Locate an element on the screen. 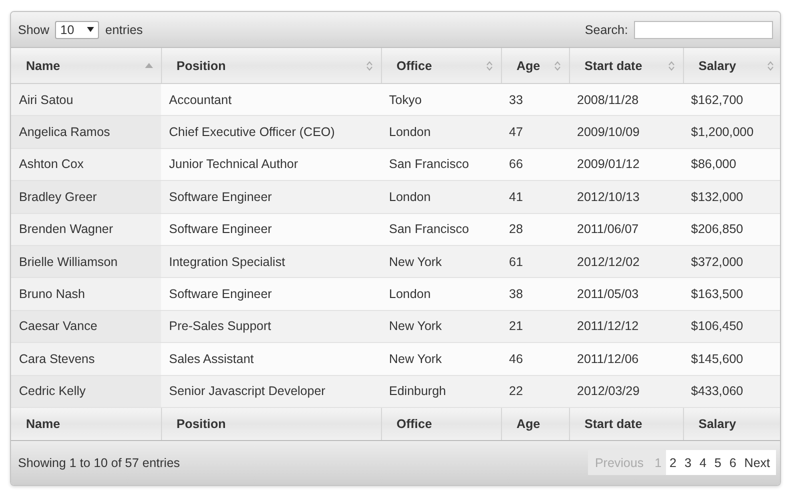  column-header: Start date is located at coordinates (626, 66).